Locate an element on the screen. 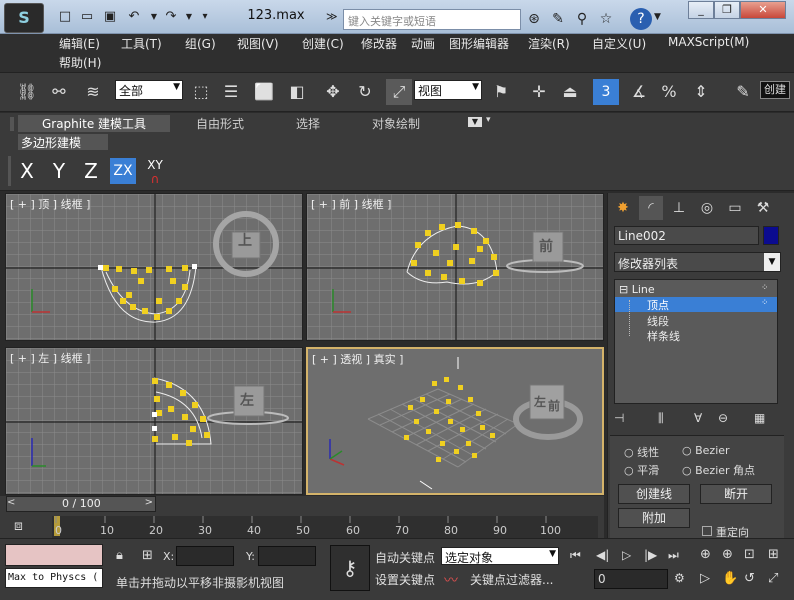 This screenshot has height=600, width=794. selection-filter-dropdown: 全部 ▼ is located at coordinates (149, 90).